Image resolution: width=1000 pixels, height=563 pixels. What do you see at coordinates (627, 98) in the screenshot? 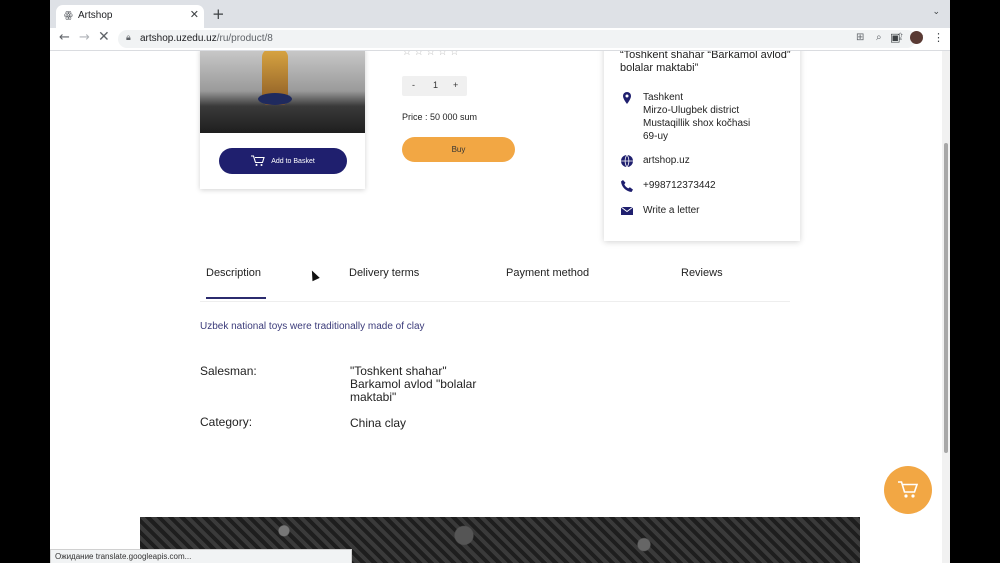
I see `location-pin-icon` at bounding box center [627, 98].